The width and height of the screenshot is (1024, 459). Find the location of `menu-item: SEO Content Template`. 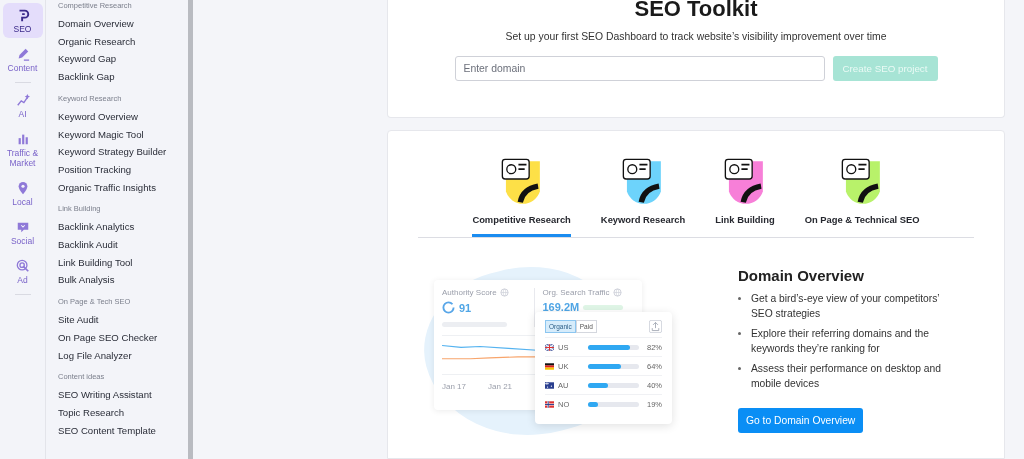

menu-item: SEO Content Template is located at coordinates (123, 430).